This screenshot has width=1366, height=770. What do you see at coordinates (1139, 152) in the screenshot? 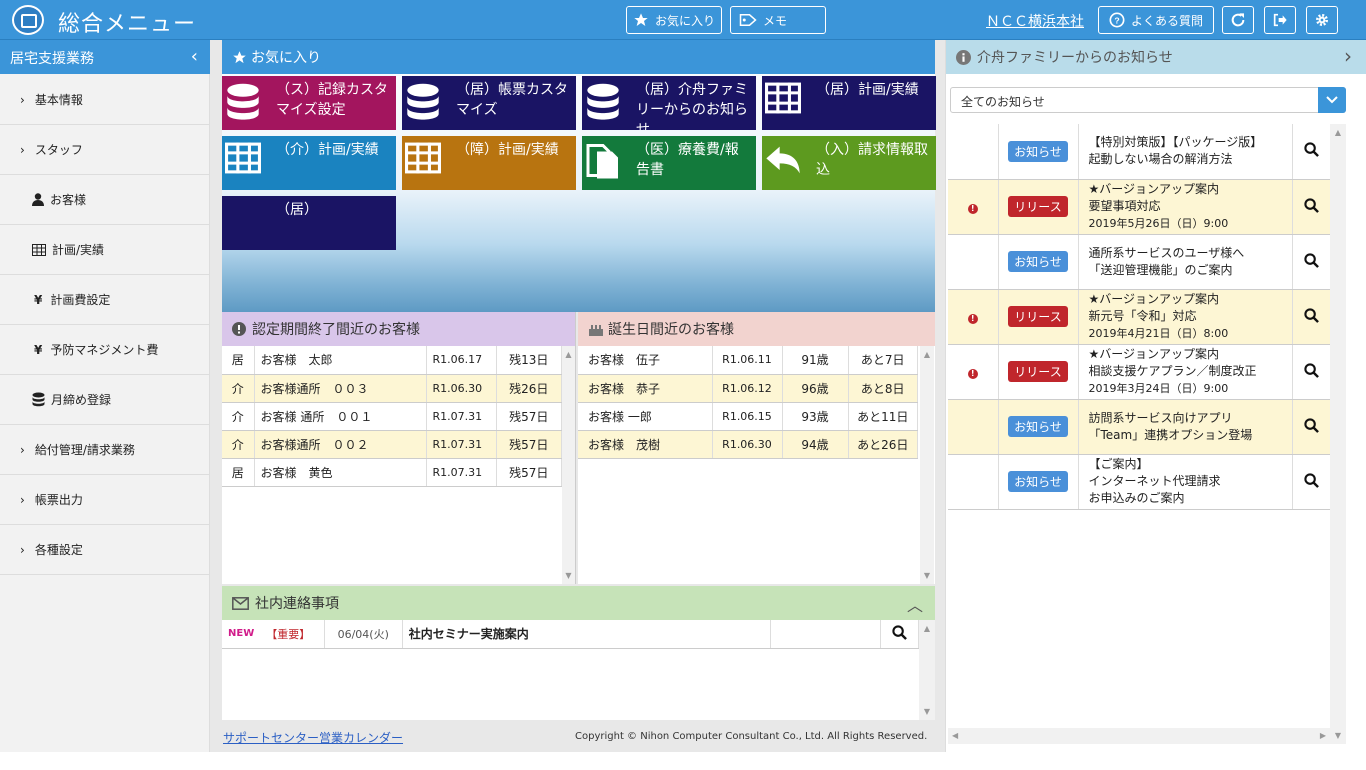
I see `notice-row: お知らせ 【特別対策版】【パッケージ版】 起動しない場合の解消方法` at bounding box center [1139, 152].